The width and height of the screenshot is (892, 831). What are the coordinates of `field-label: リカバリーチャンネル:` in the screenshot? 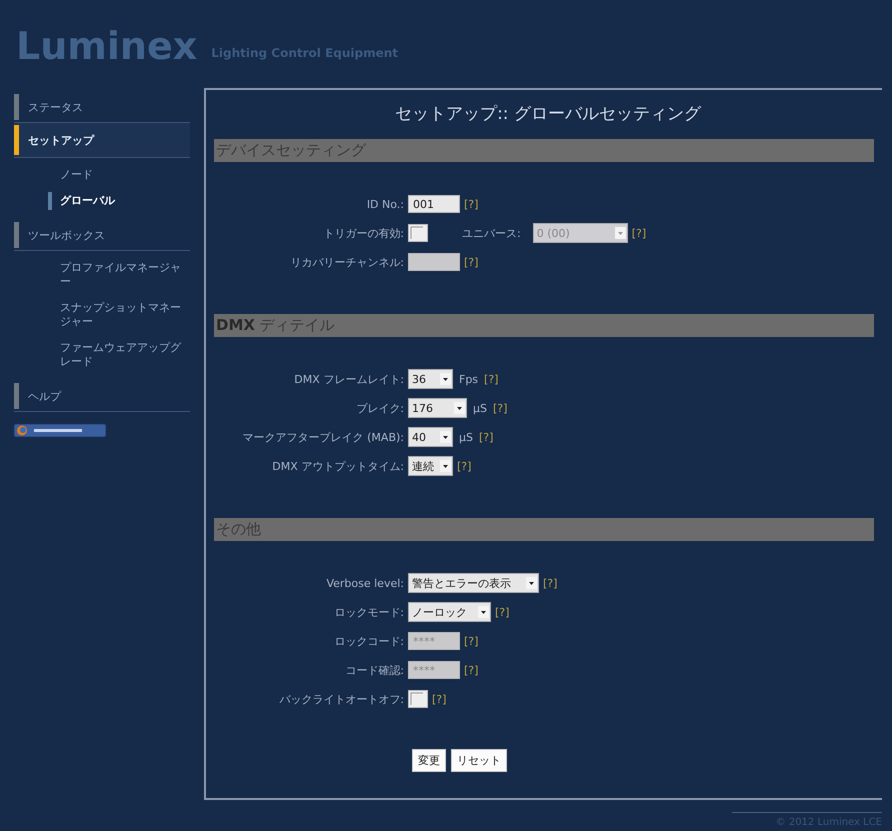 It's located at (346, 262).